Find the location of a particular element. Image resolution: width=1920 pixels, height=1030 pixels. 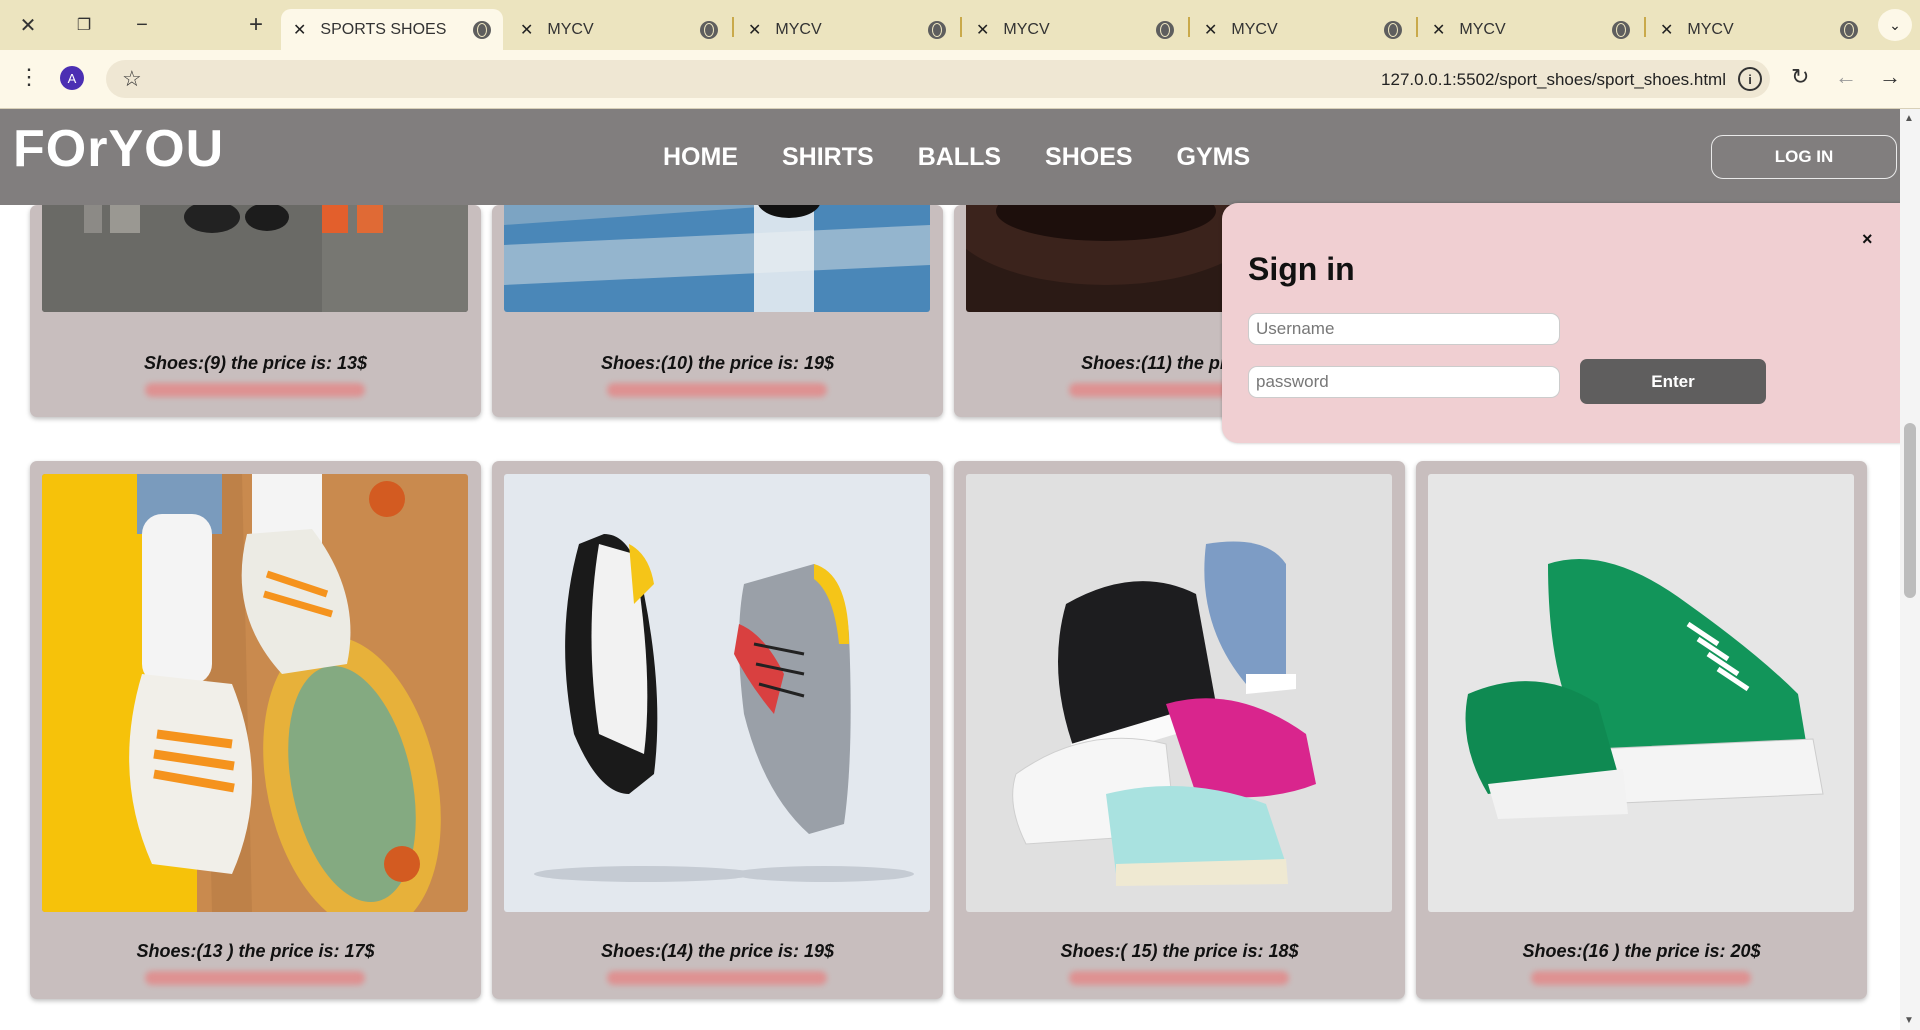

site-info-icon: i is located at coordinates (1750, 79).